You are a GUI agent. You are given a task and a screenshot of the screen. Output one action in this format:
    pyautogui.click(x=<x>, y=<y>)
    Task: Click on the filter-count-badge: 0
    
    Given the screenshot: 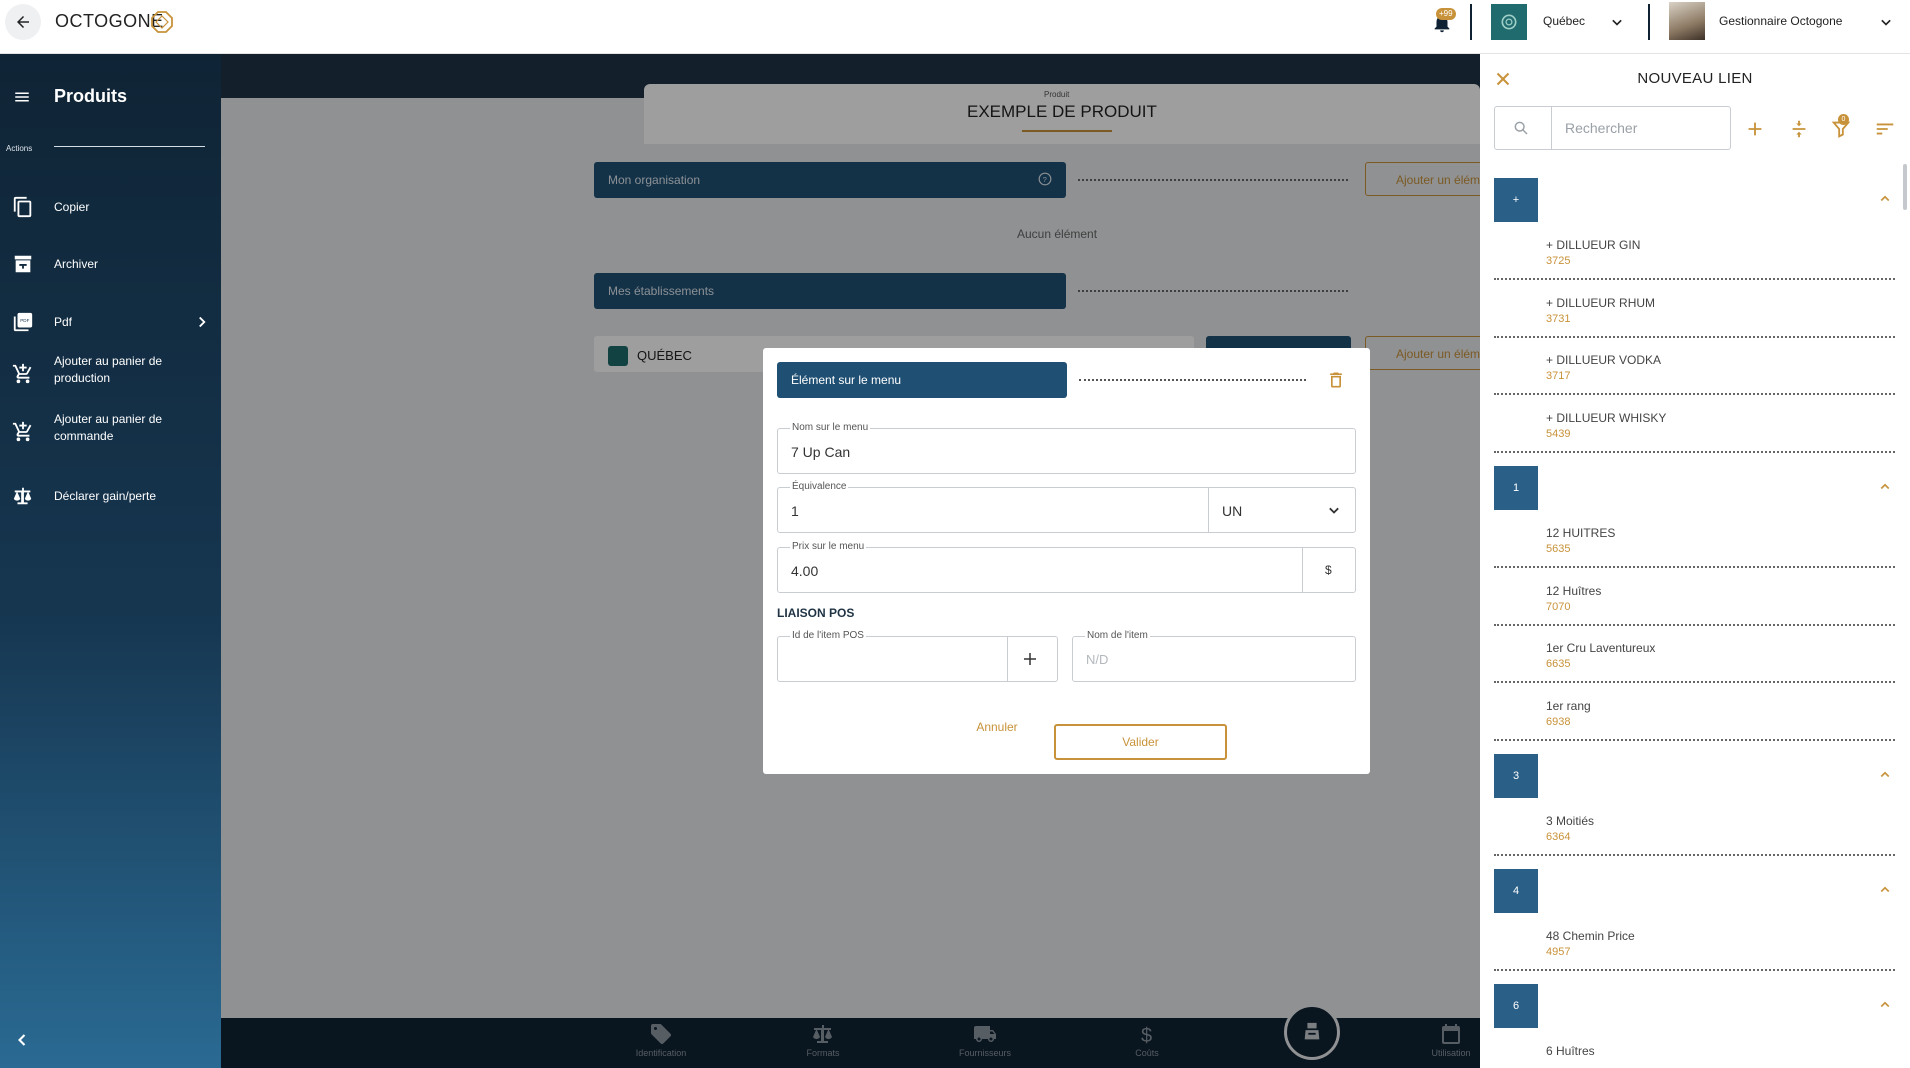 What is the action you would take?
    pyautogui.click(x=1843, y=119)
    